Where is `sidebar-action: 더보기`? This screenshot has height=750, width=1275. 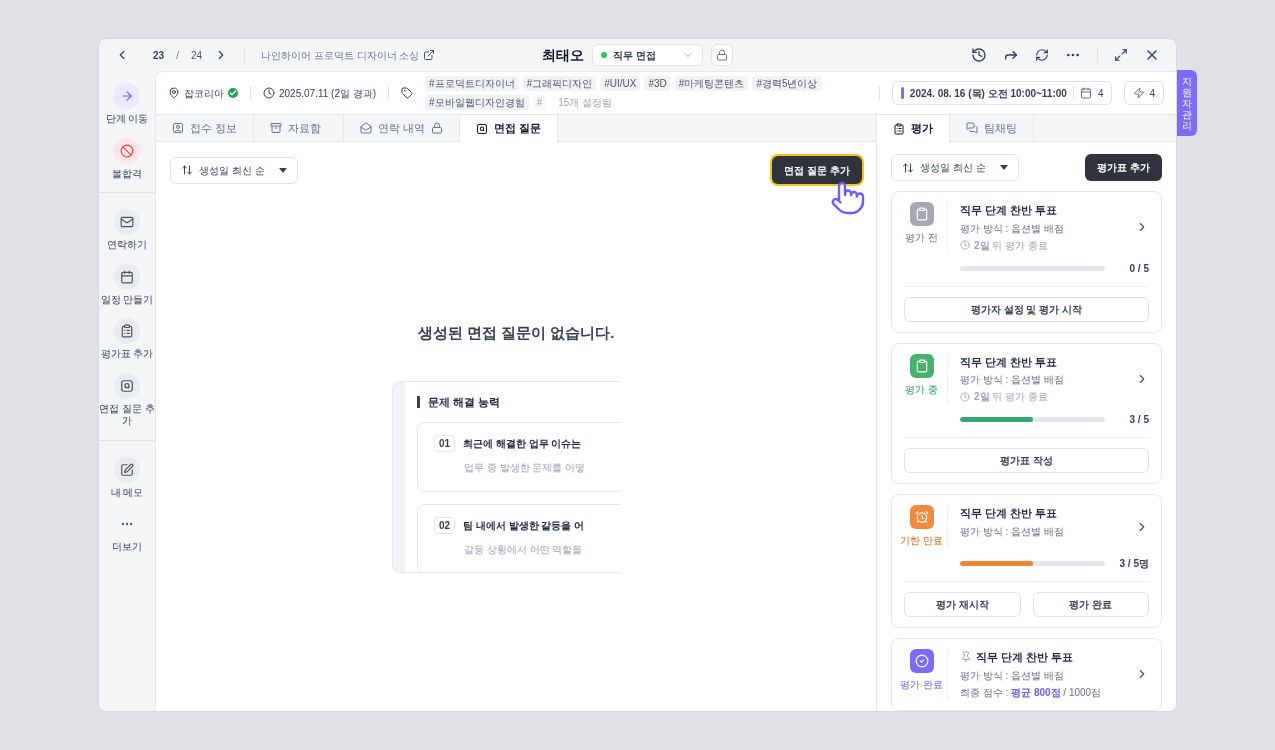 sidebar-action: 더보기 is located at coordinates (127, 532).